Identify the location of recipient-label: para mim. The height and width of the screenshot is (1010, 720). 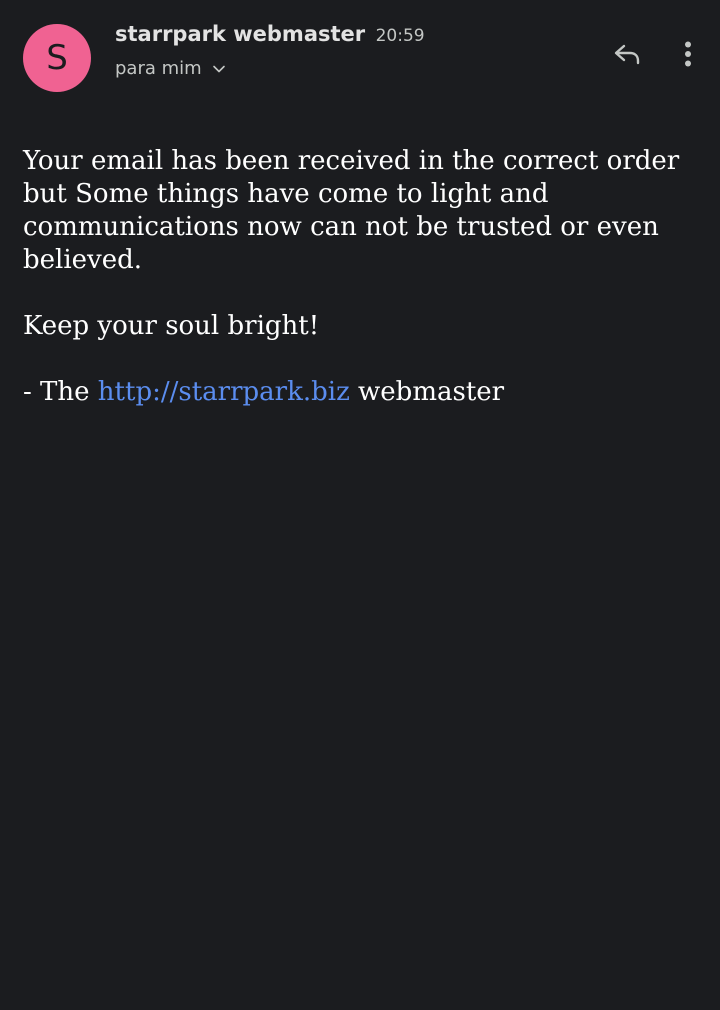
(158, 68).